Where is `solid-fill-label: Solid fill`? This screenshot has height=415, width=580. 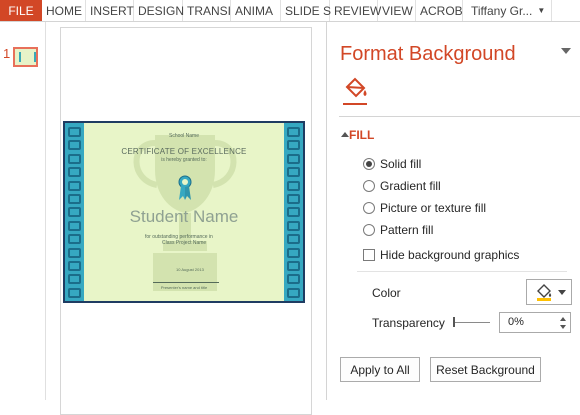 solid-fill-label: Solid fill is located at coordinates (401, 164).